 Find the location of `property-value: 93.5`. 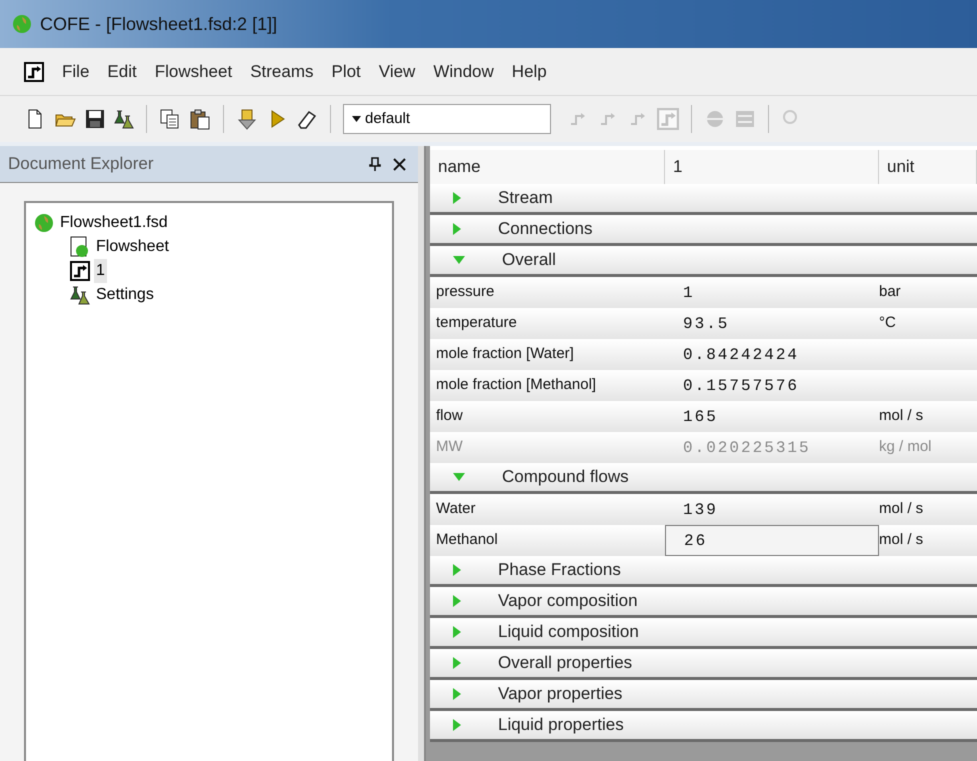

property-value: 93.5 is located at coordinates (772, 323).